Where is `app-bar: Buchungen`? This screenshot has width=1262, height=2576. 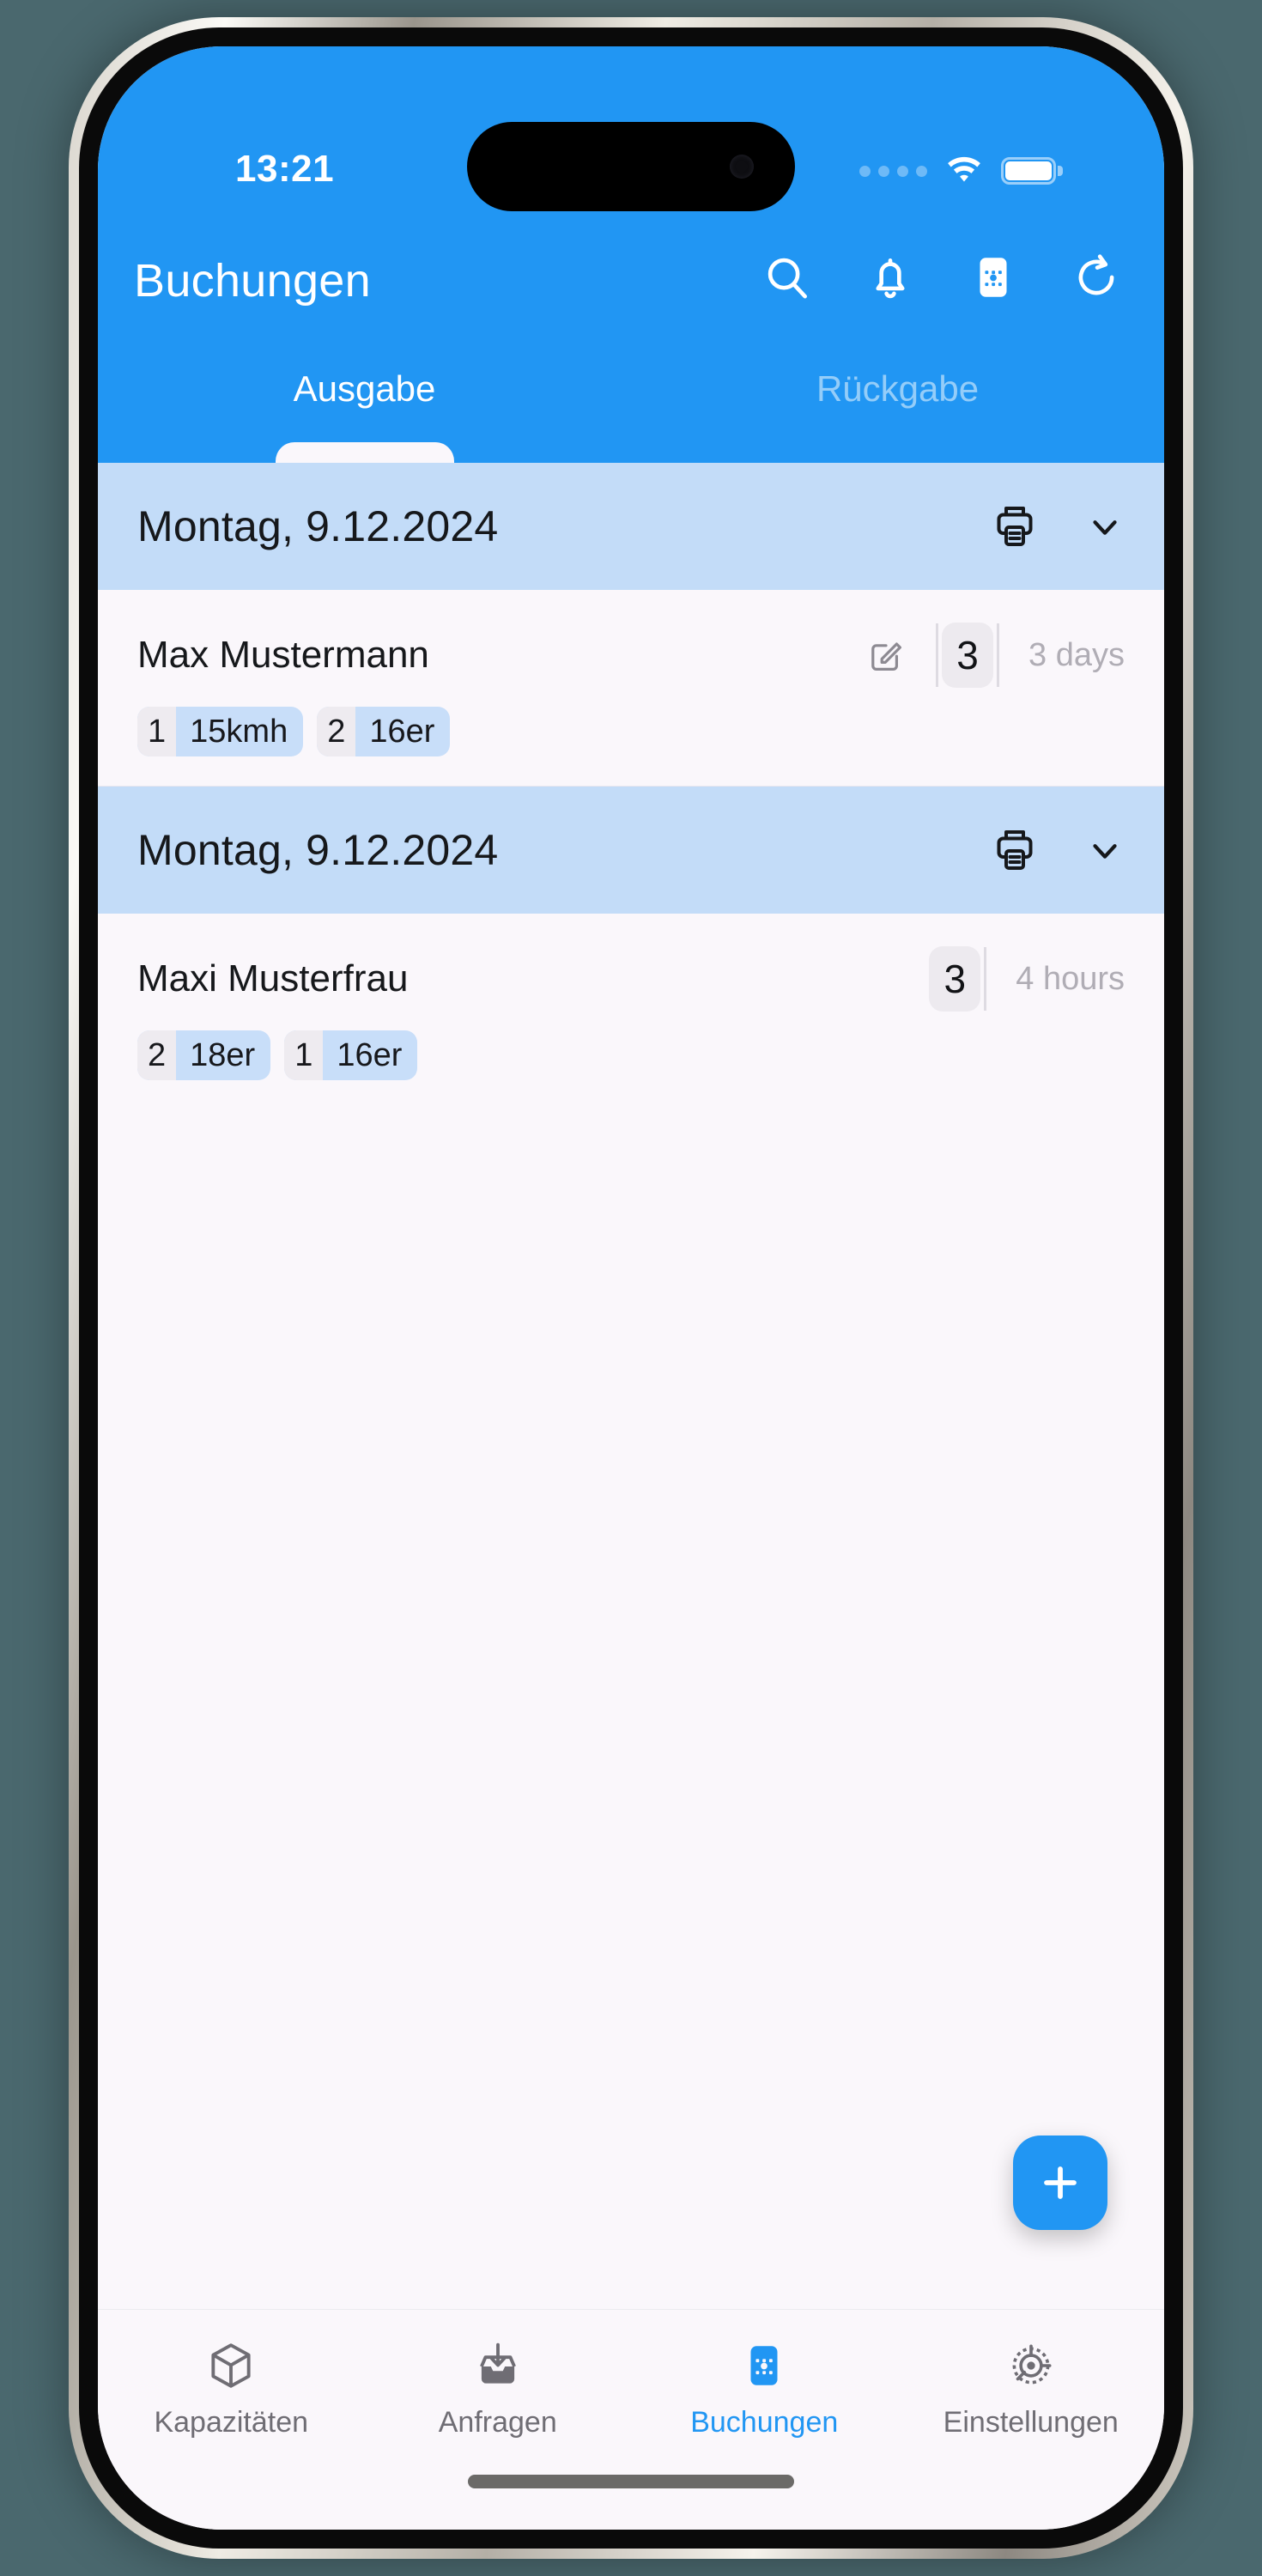 app-bar: Buchungen is located at coordinates (631, 284).